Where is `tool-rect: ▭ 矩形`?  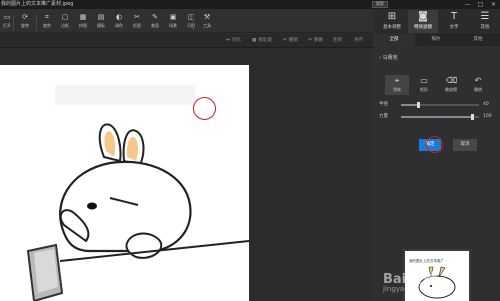
tool-rect: ▭ 矩形 is located at coordinates (424, 85).